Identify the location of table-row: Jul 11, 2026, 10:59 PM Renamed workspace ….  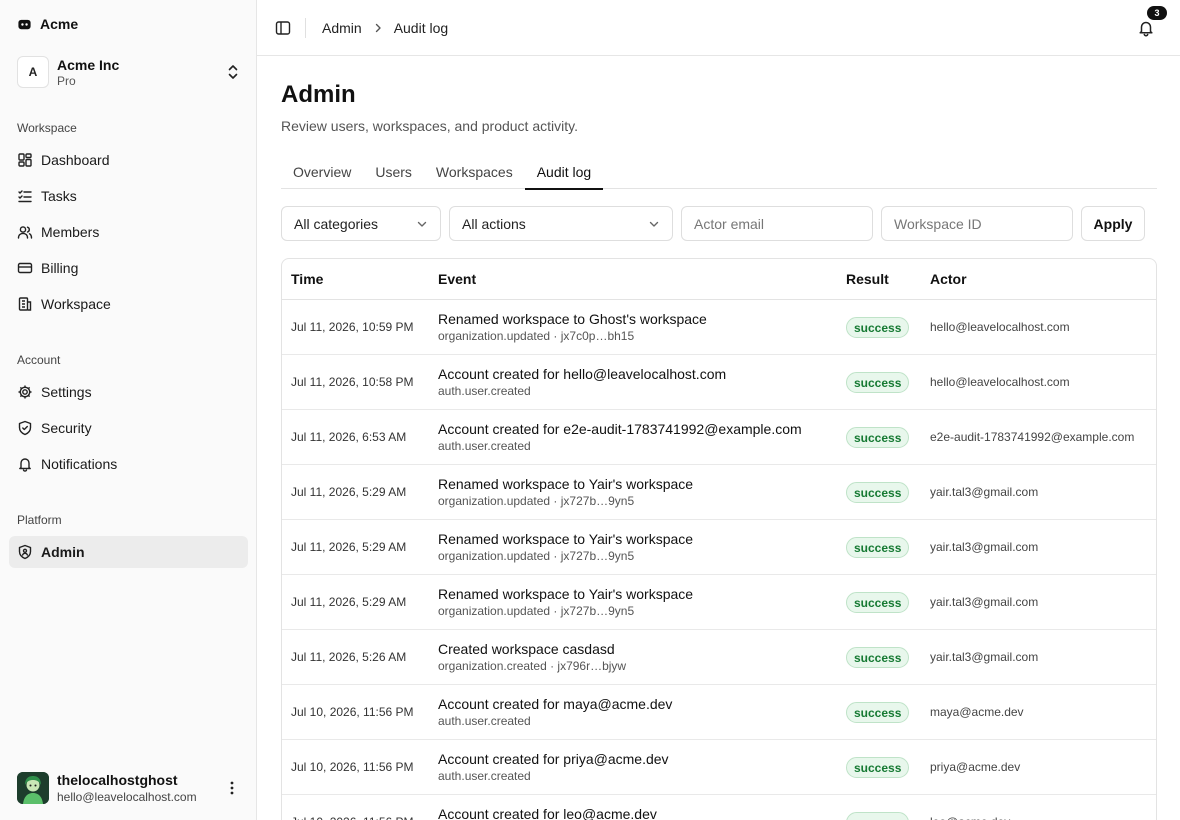
(719, 327).